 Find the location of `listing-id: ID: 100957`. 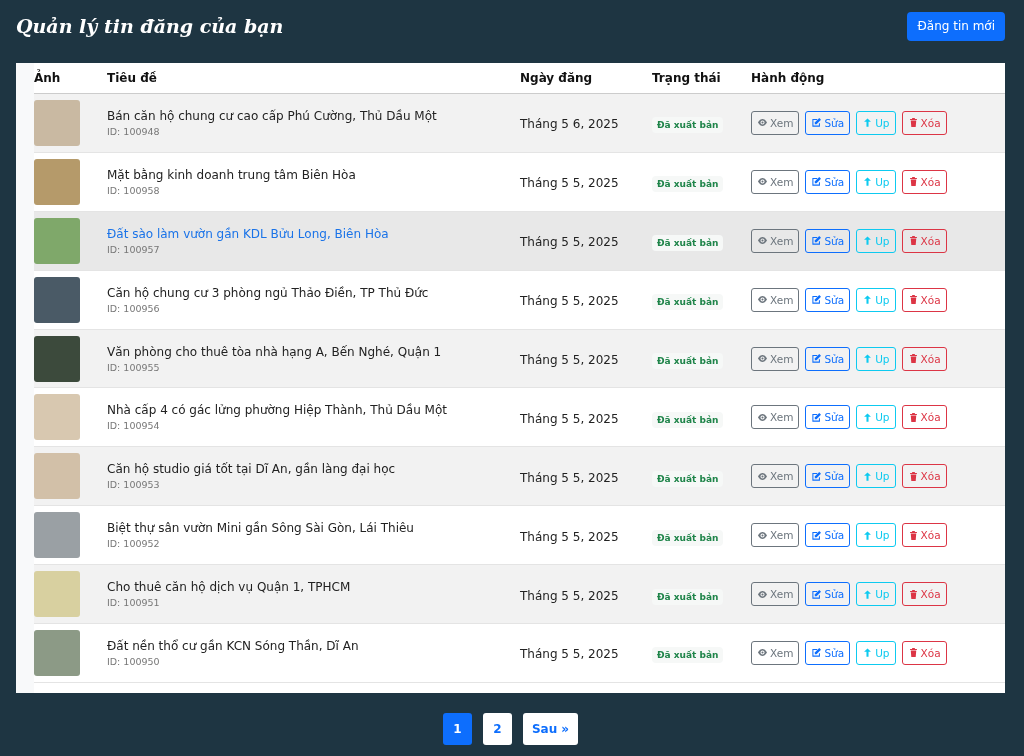

listing-id: ID: 100957 is located at coordinates (134, 249).